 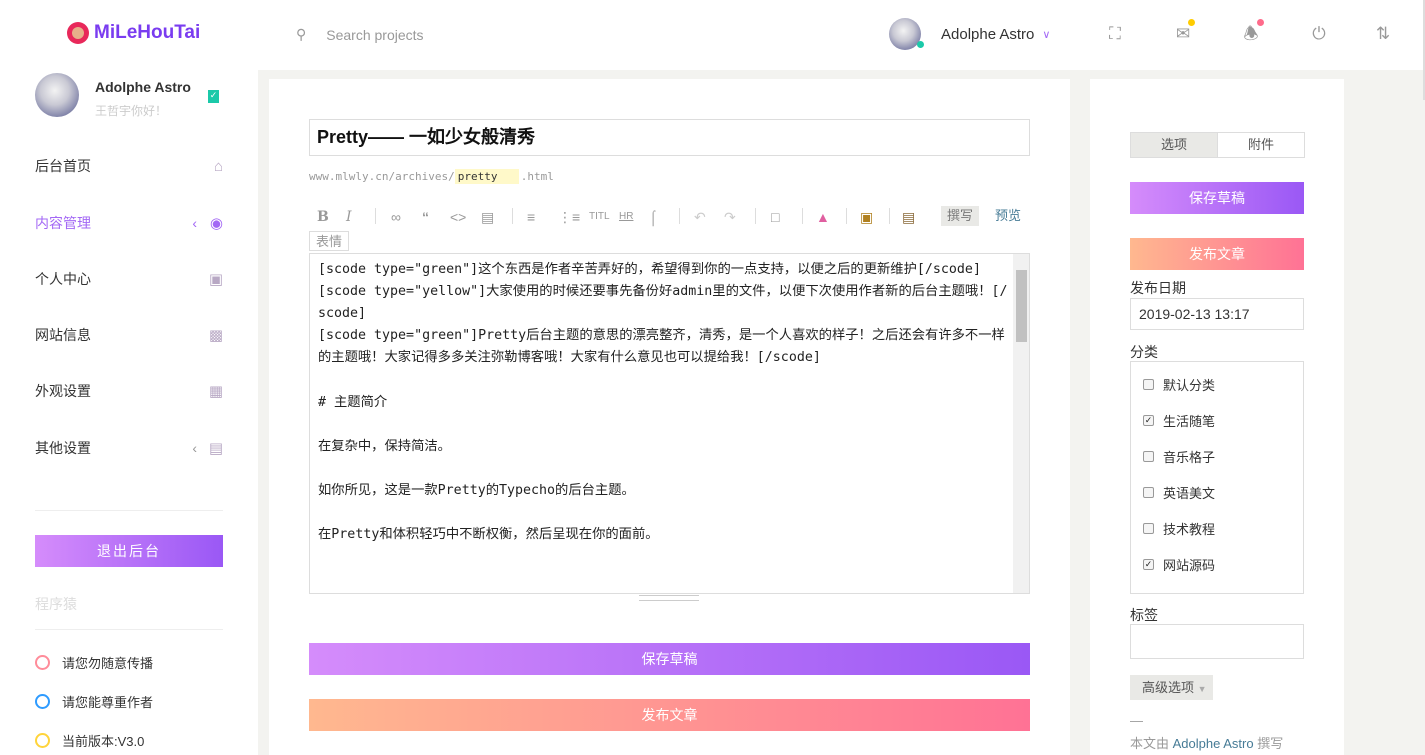 I want to click on search-input: Search projects, so click(x=374, y=35).